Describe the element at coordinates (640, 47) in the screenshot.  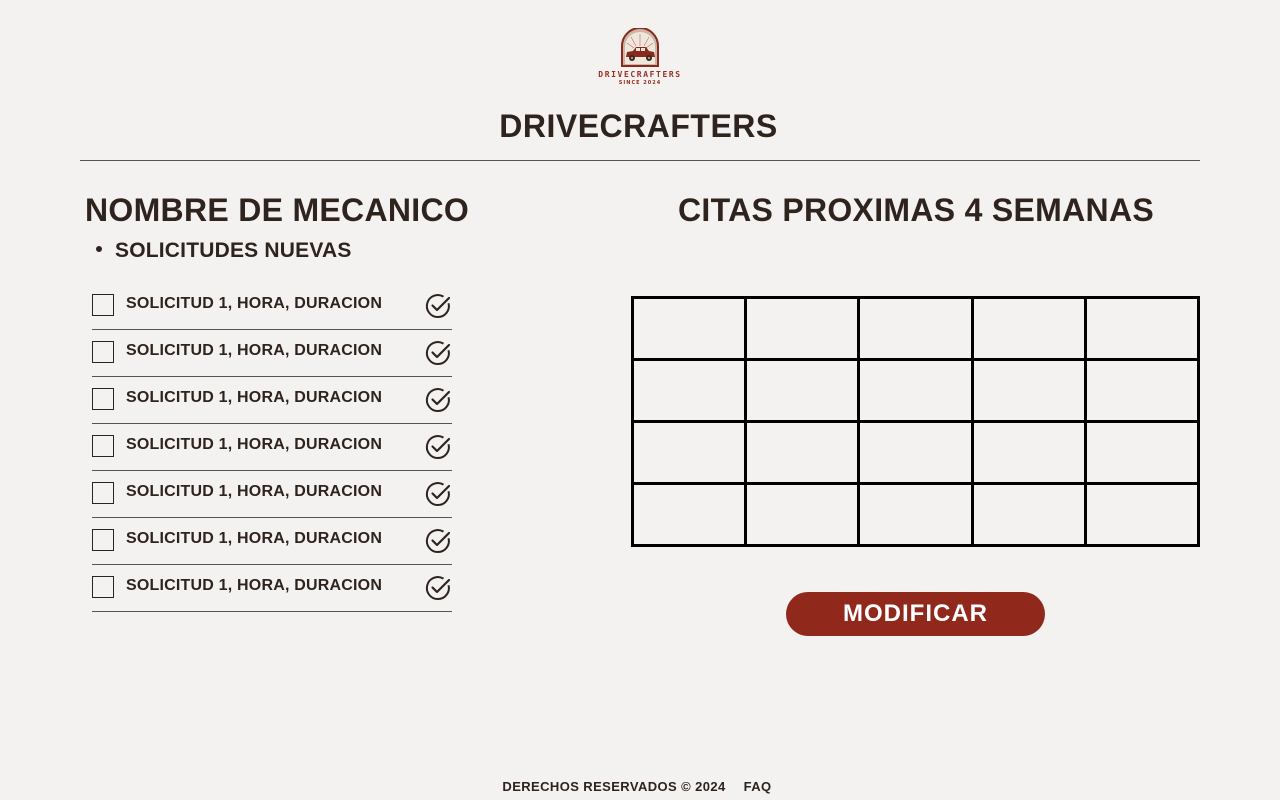
I see `classic-car-icon` at that location.